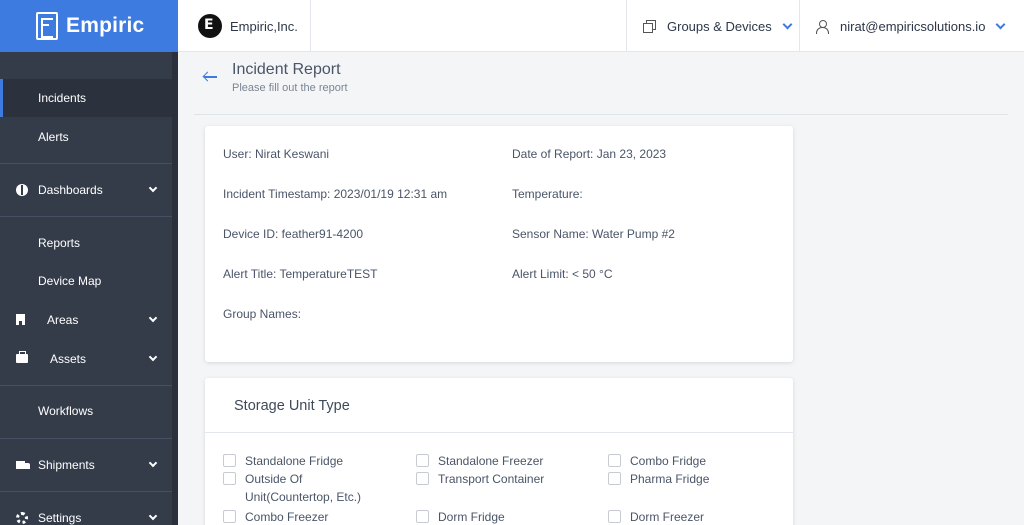 The width and height of the screenshot is (1024, 525). What do you see at coordinates (53, 137) in the screenshot?
I see `sidebar-item-label: Alerts` at bounding box center [53, 137].